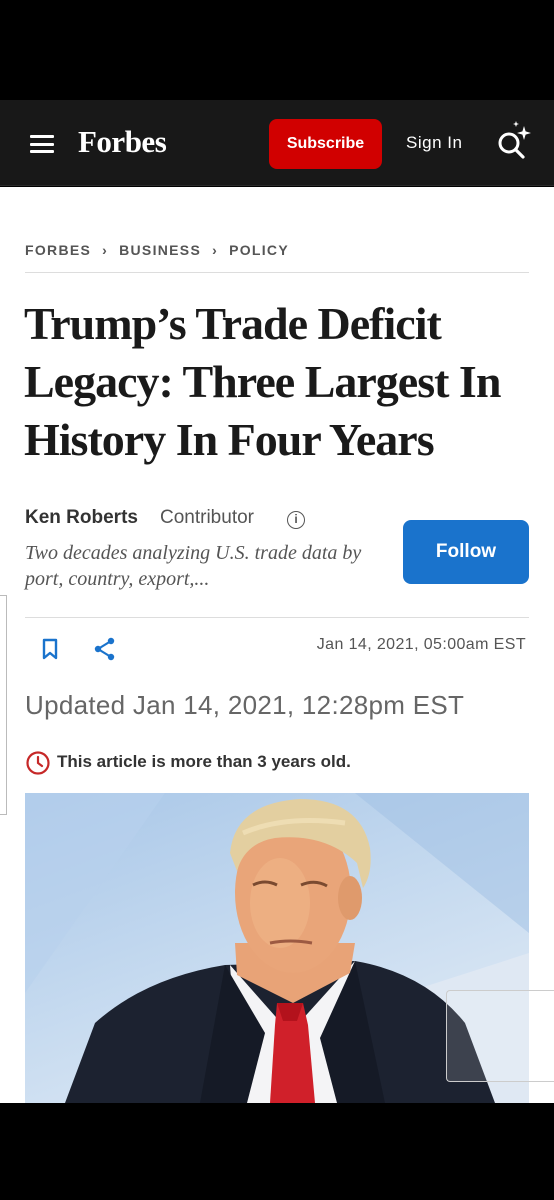 This screenshot has height=1200, width=554. I want to click on breadcrumb-forbes: FORBES, so click(58, 250).